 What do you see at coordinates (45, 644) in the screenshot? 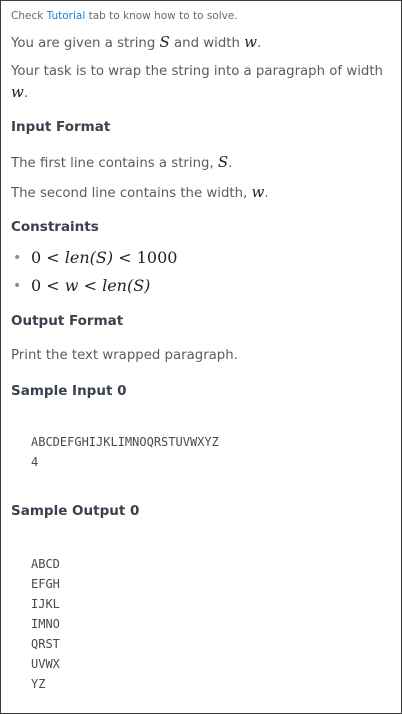
I see `code-line: QRST` at bounding box center [45, 644].